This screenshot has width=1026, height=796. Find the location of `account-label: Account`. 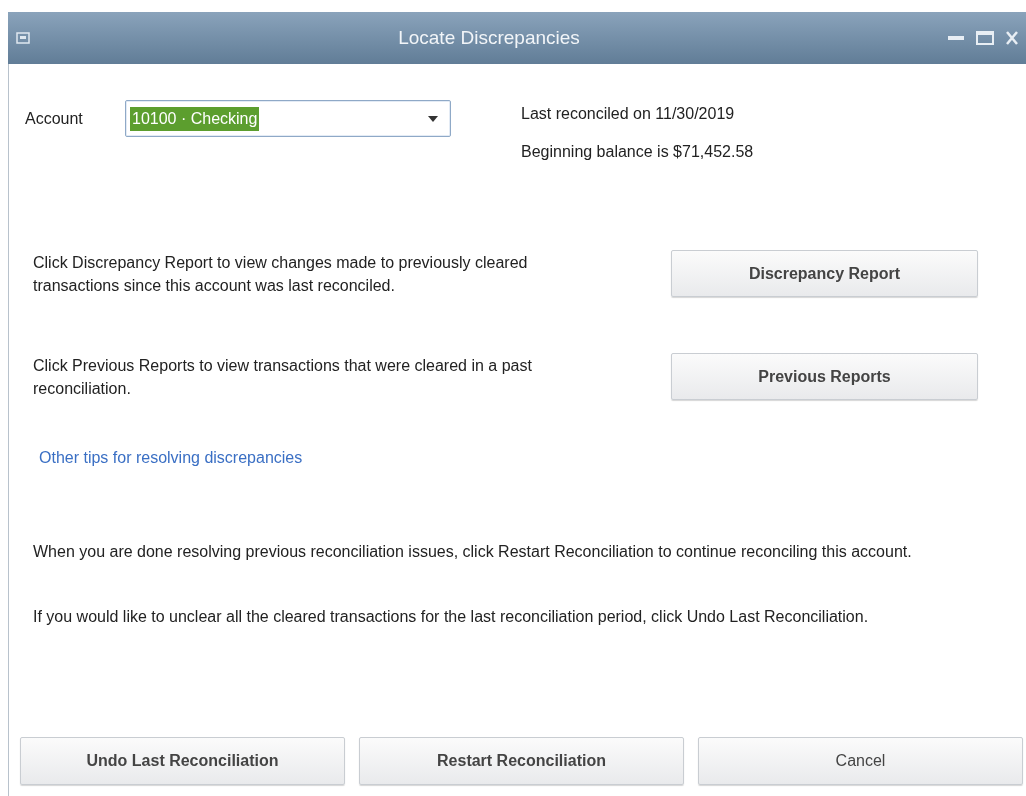

account-label: Account is located at coordinates (54, 118).